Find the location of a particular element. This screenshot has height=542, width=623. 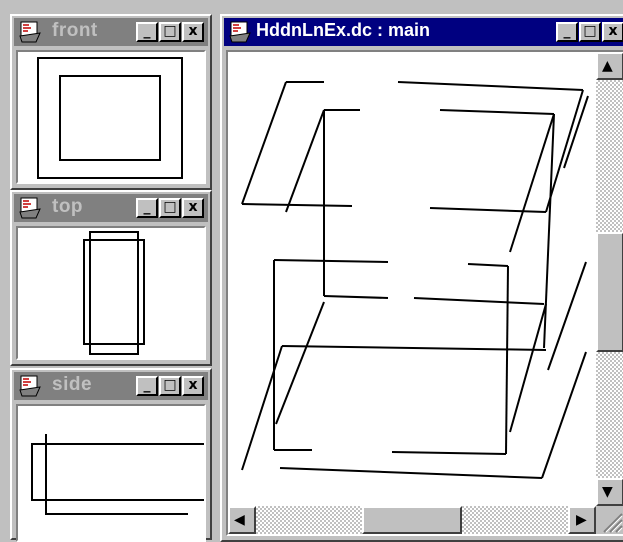

side-inner-line is located at coordinates (116, 474).